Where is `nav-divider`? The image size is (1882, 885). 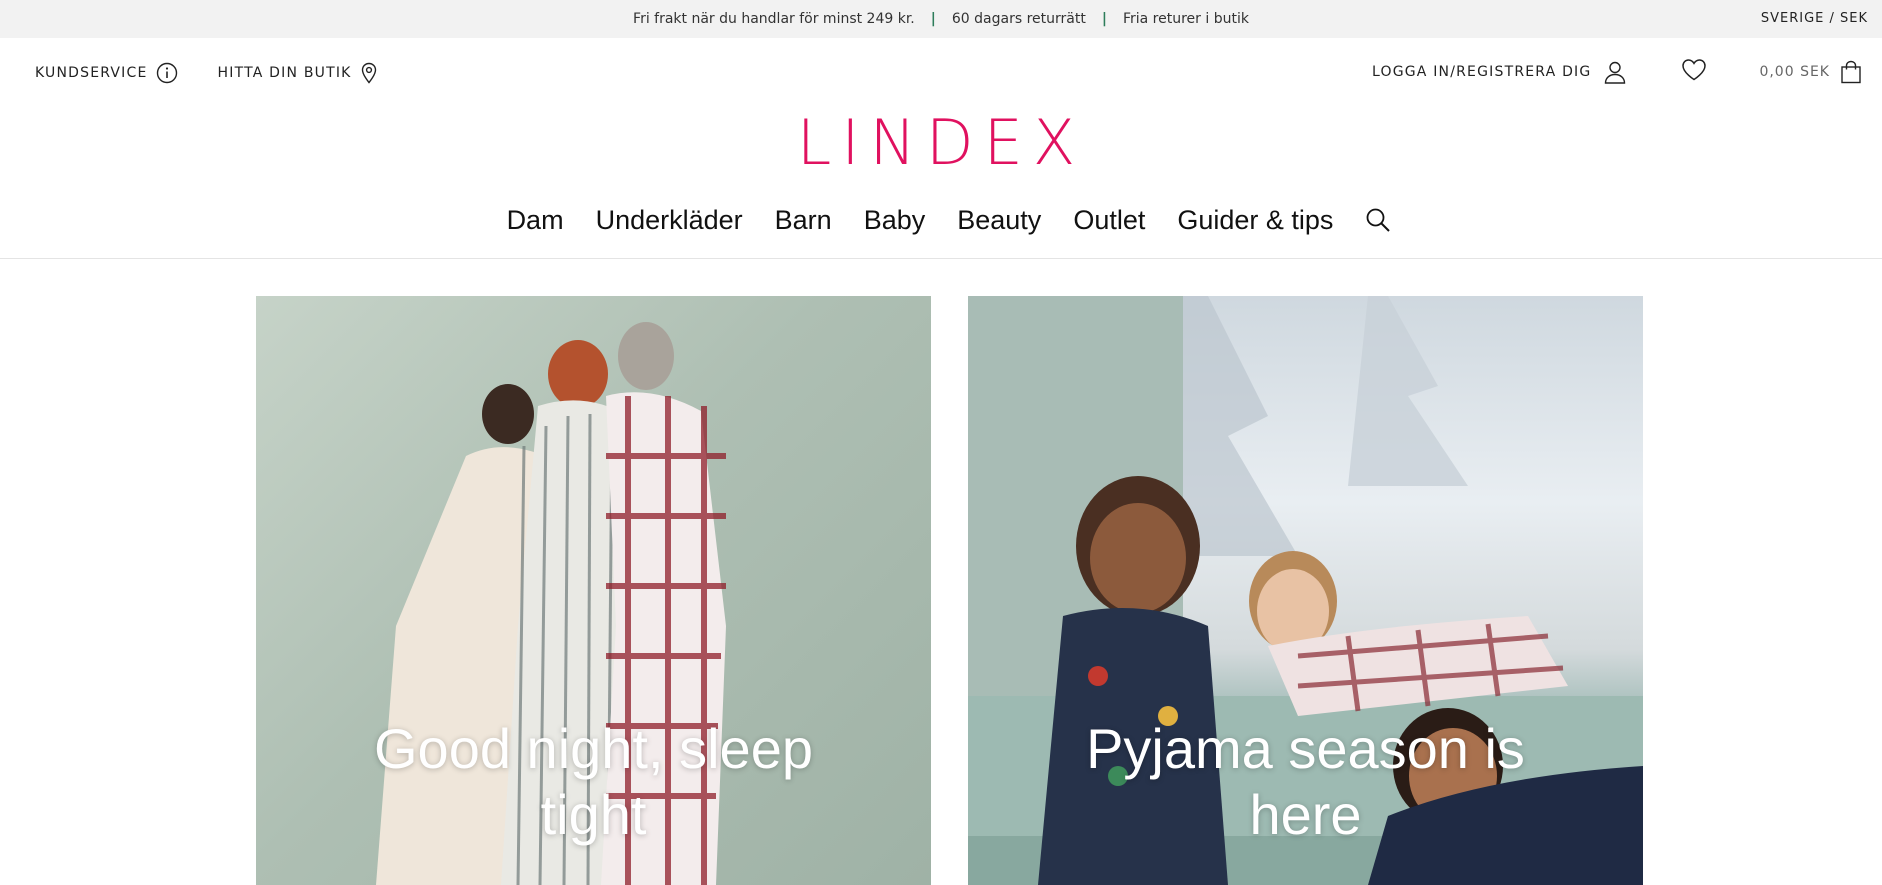
nav-divider is located at coordinates (941, 258).